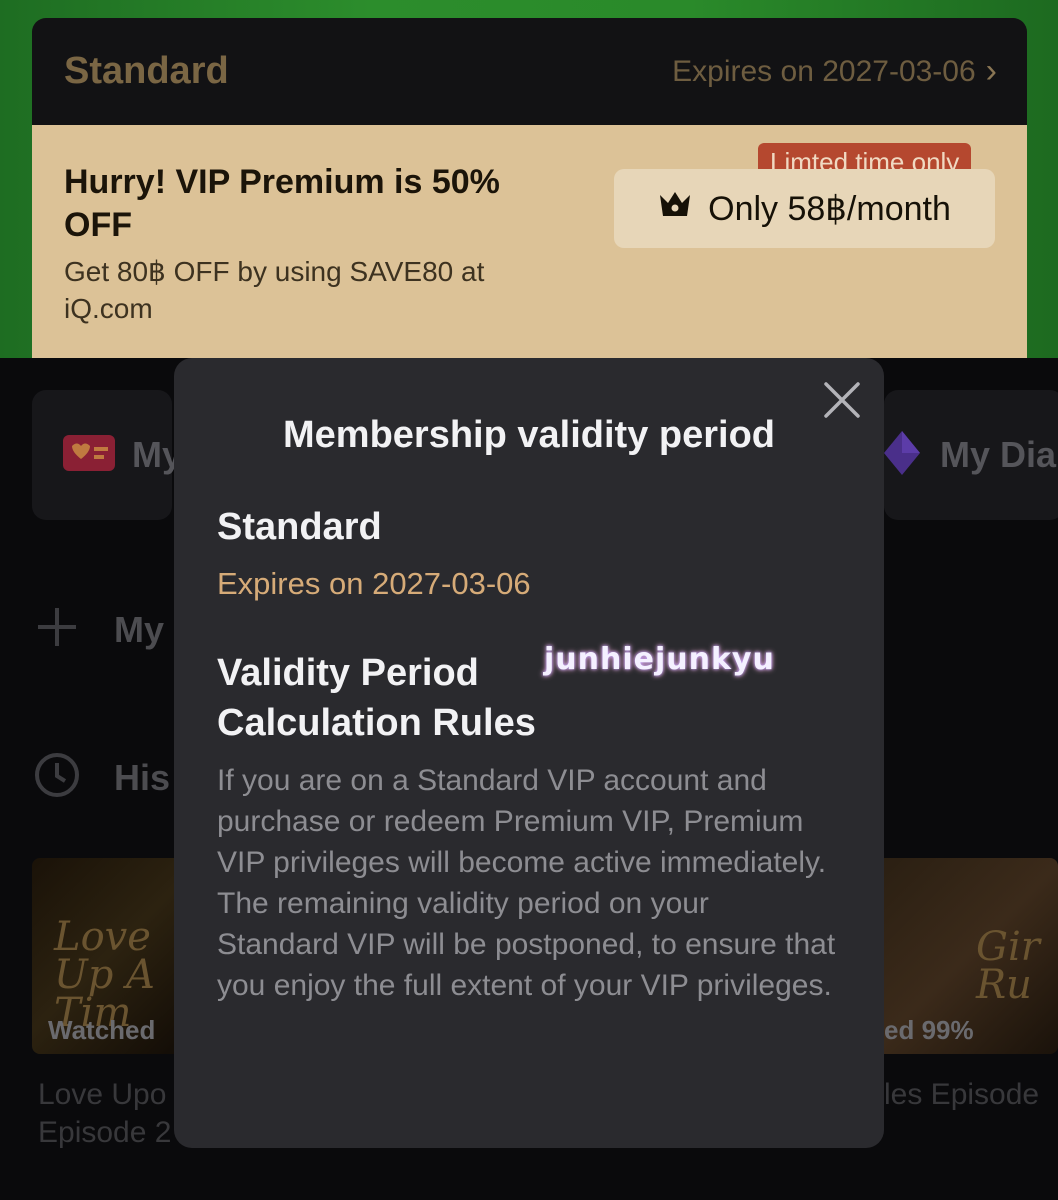  Describe the element at coordinates (529, 435) in the screenshot. I see `modal-title: Membership validity period` at that location.